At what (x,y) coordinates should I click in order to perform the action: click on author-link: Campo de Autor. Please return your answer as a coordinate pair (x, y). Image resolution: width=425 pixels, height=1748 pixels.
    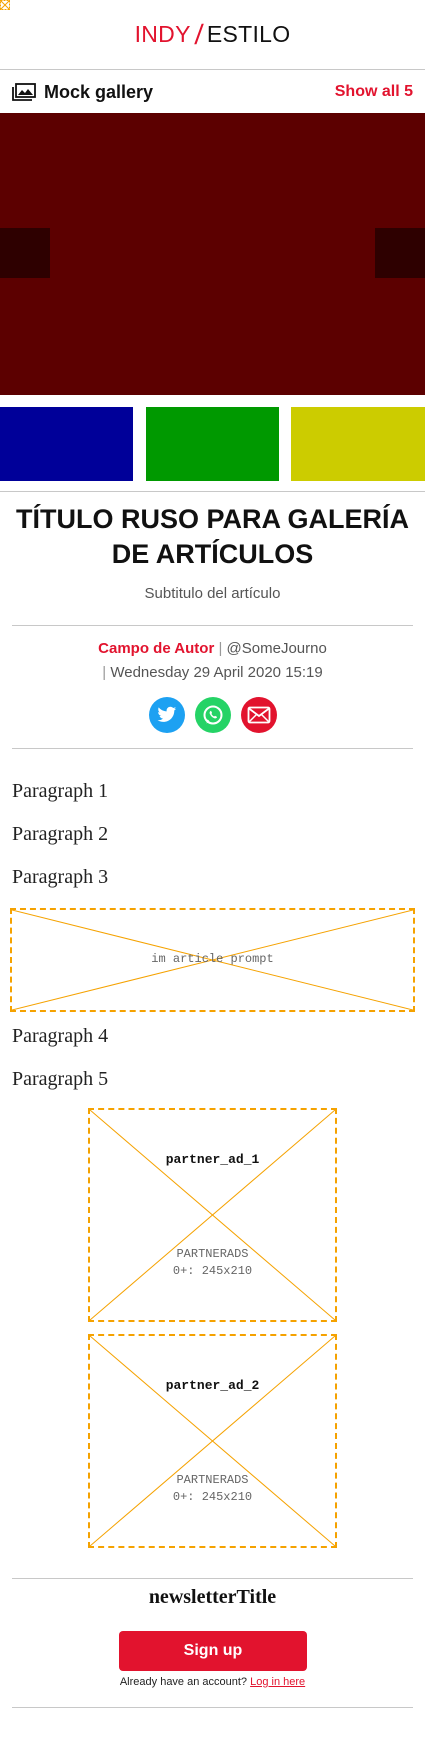
    Looking at the image, I should click on (156, 648).